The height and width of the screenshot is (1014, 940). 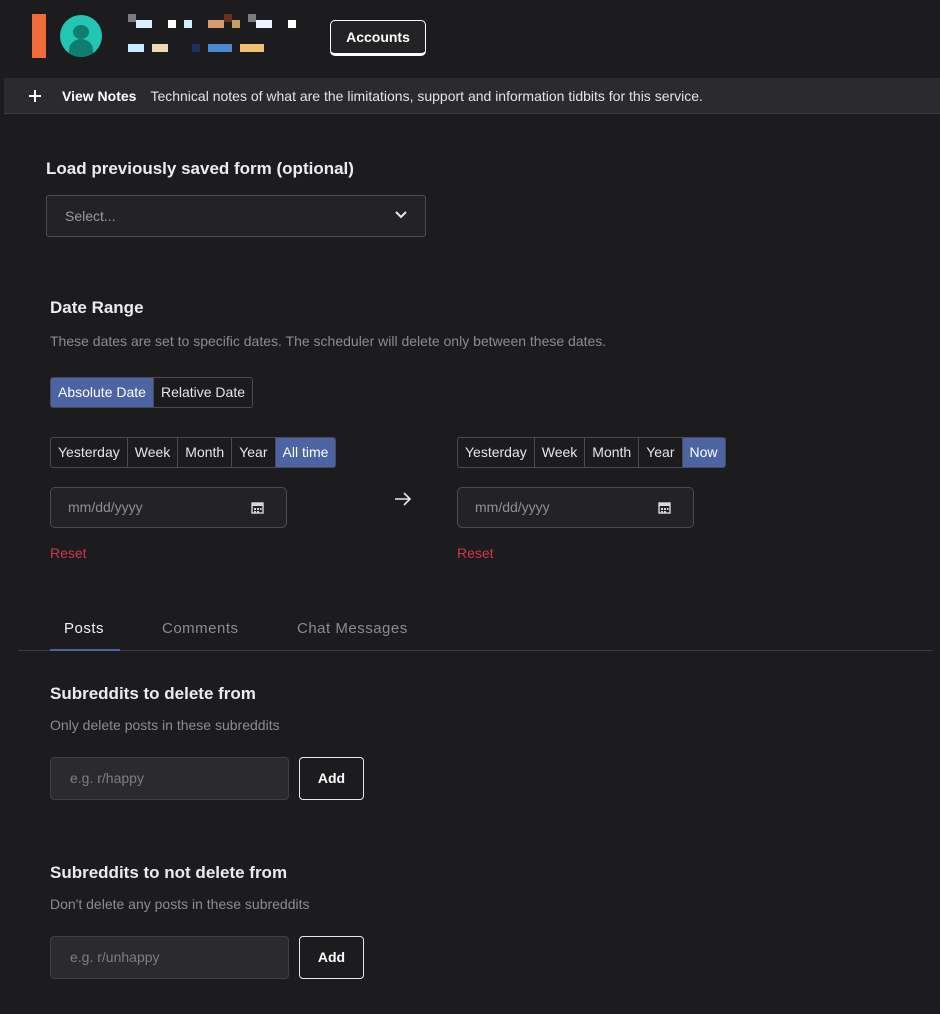 What do you see at coordinates (169, 957) in the screenshot?
I see `exclude-subreddit-input: e.g. r/unhappy` at bounding box center [169, 957].